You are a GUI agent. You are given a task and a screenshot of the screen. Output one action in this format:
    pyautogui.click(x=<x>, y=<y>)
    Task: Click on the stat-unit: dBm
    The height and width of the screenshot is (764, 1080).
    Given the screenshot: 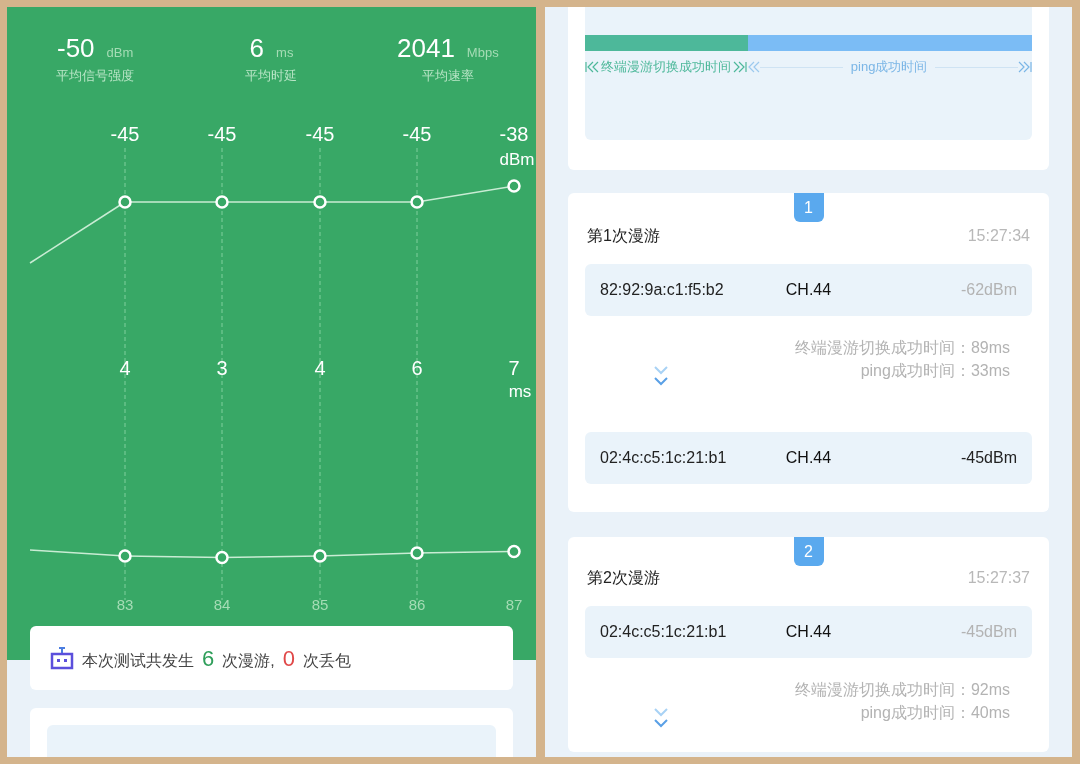 What is the action you would take?
    pyautogui.click(x=120, y=53)
    